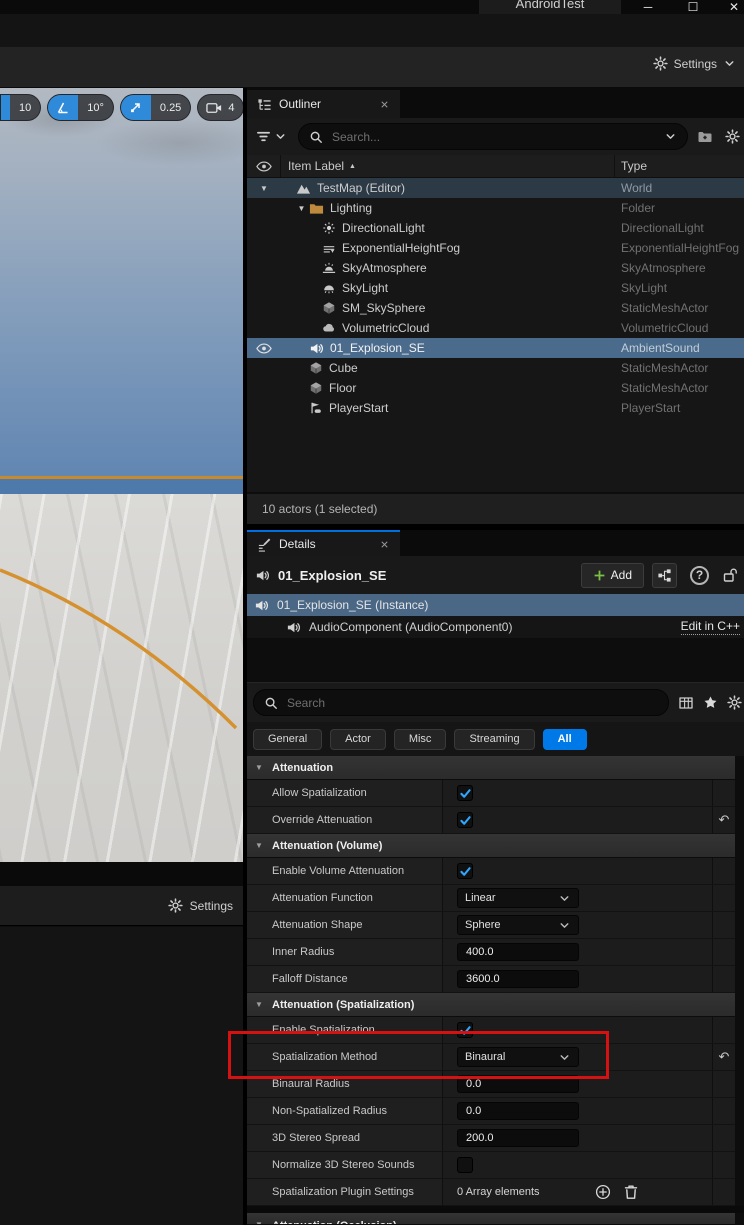 This screenshot has width=744, height=1225. I want to click on blueprint-button, so click(664, 575).